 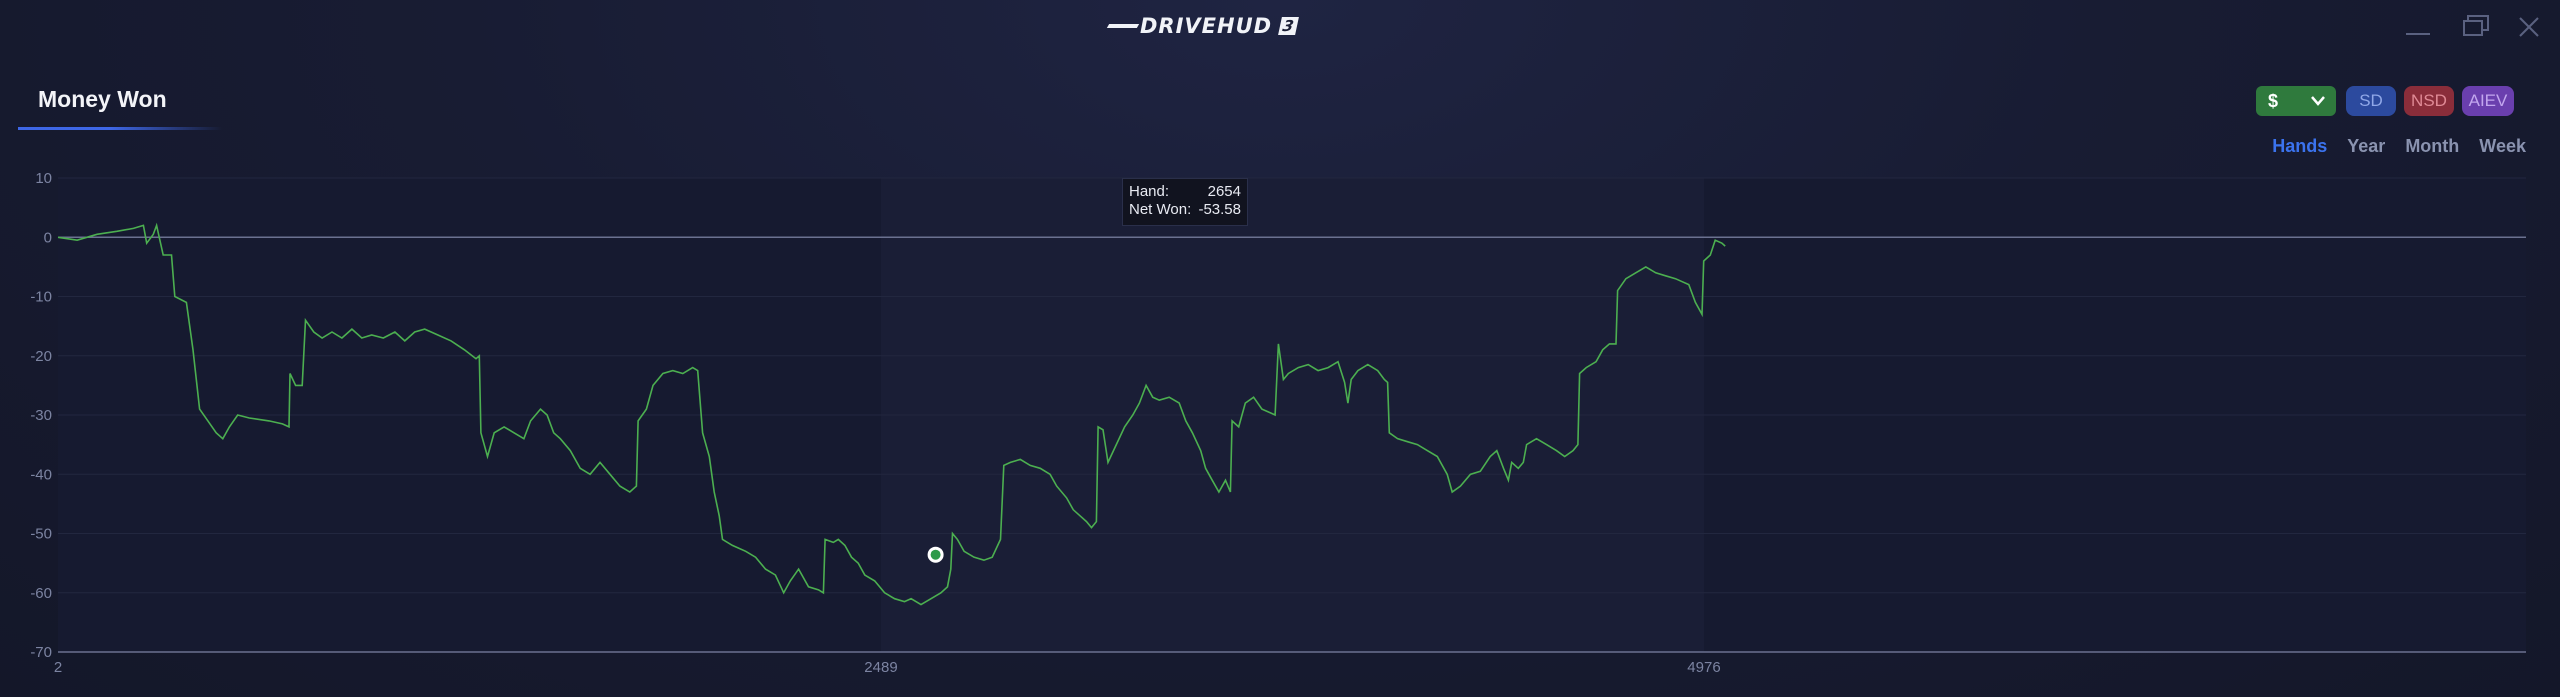 What do you see at coordinates (1703, 667) in the screenshot?
I see `x-tick-label: 4976` at bounding box center [1703, 667].